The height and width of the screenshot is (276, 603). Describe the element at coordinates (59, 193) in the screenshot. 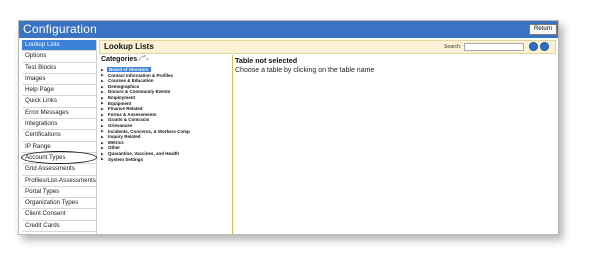

I see `sidebar-item-portal-types: Portal Types` at that location.